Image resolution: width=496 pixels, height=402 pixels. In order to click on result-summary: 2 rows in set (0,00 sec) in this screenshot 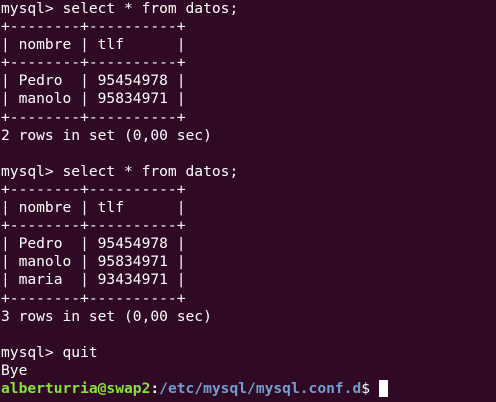, I will do `click(106, 135)`.